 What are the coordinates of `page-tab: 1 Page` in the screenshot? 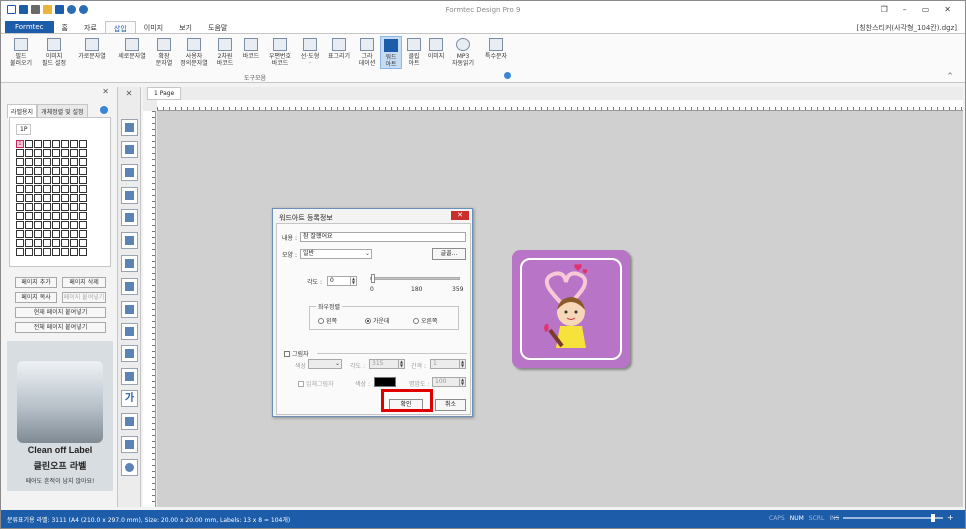 It's located at (164, 93).